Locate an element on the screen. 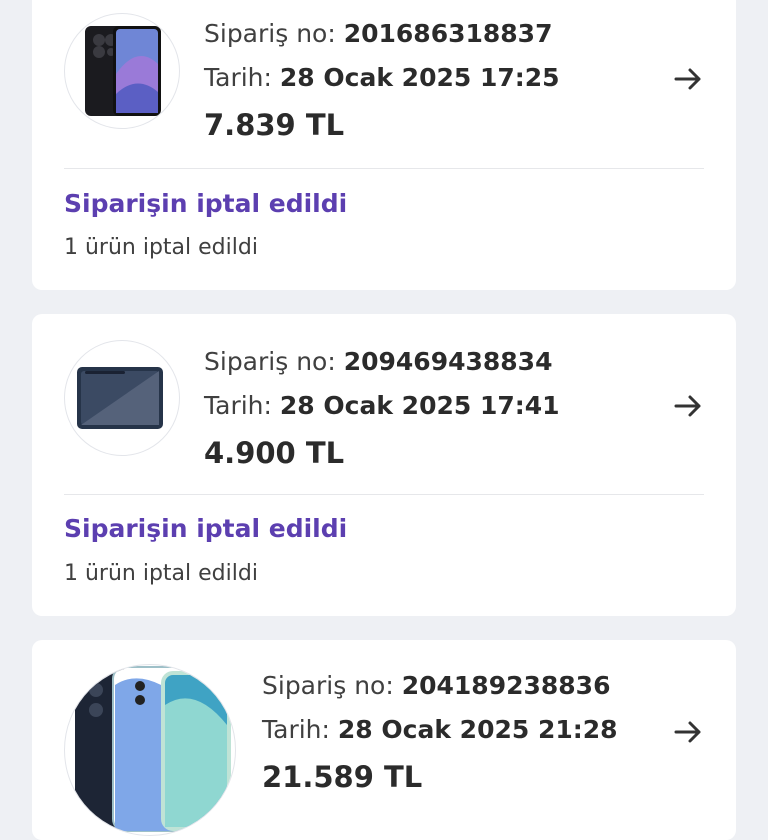 Image resolution: width=768 pixels, height=840 pixels. order-number-row: Sipariş no: 209469438834 is located at coordinates (382, 362).